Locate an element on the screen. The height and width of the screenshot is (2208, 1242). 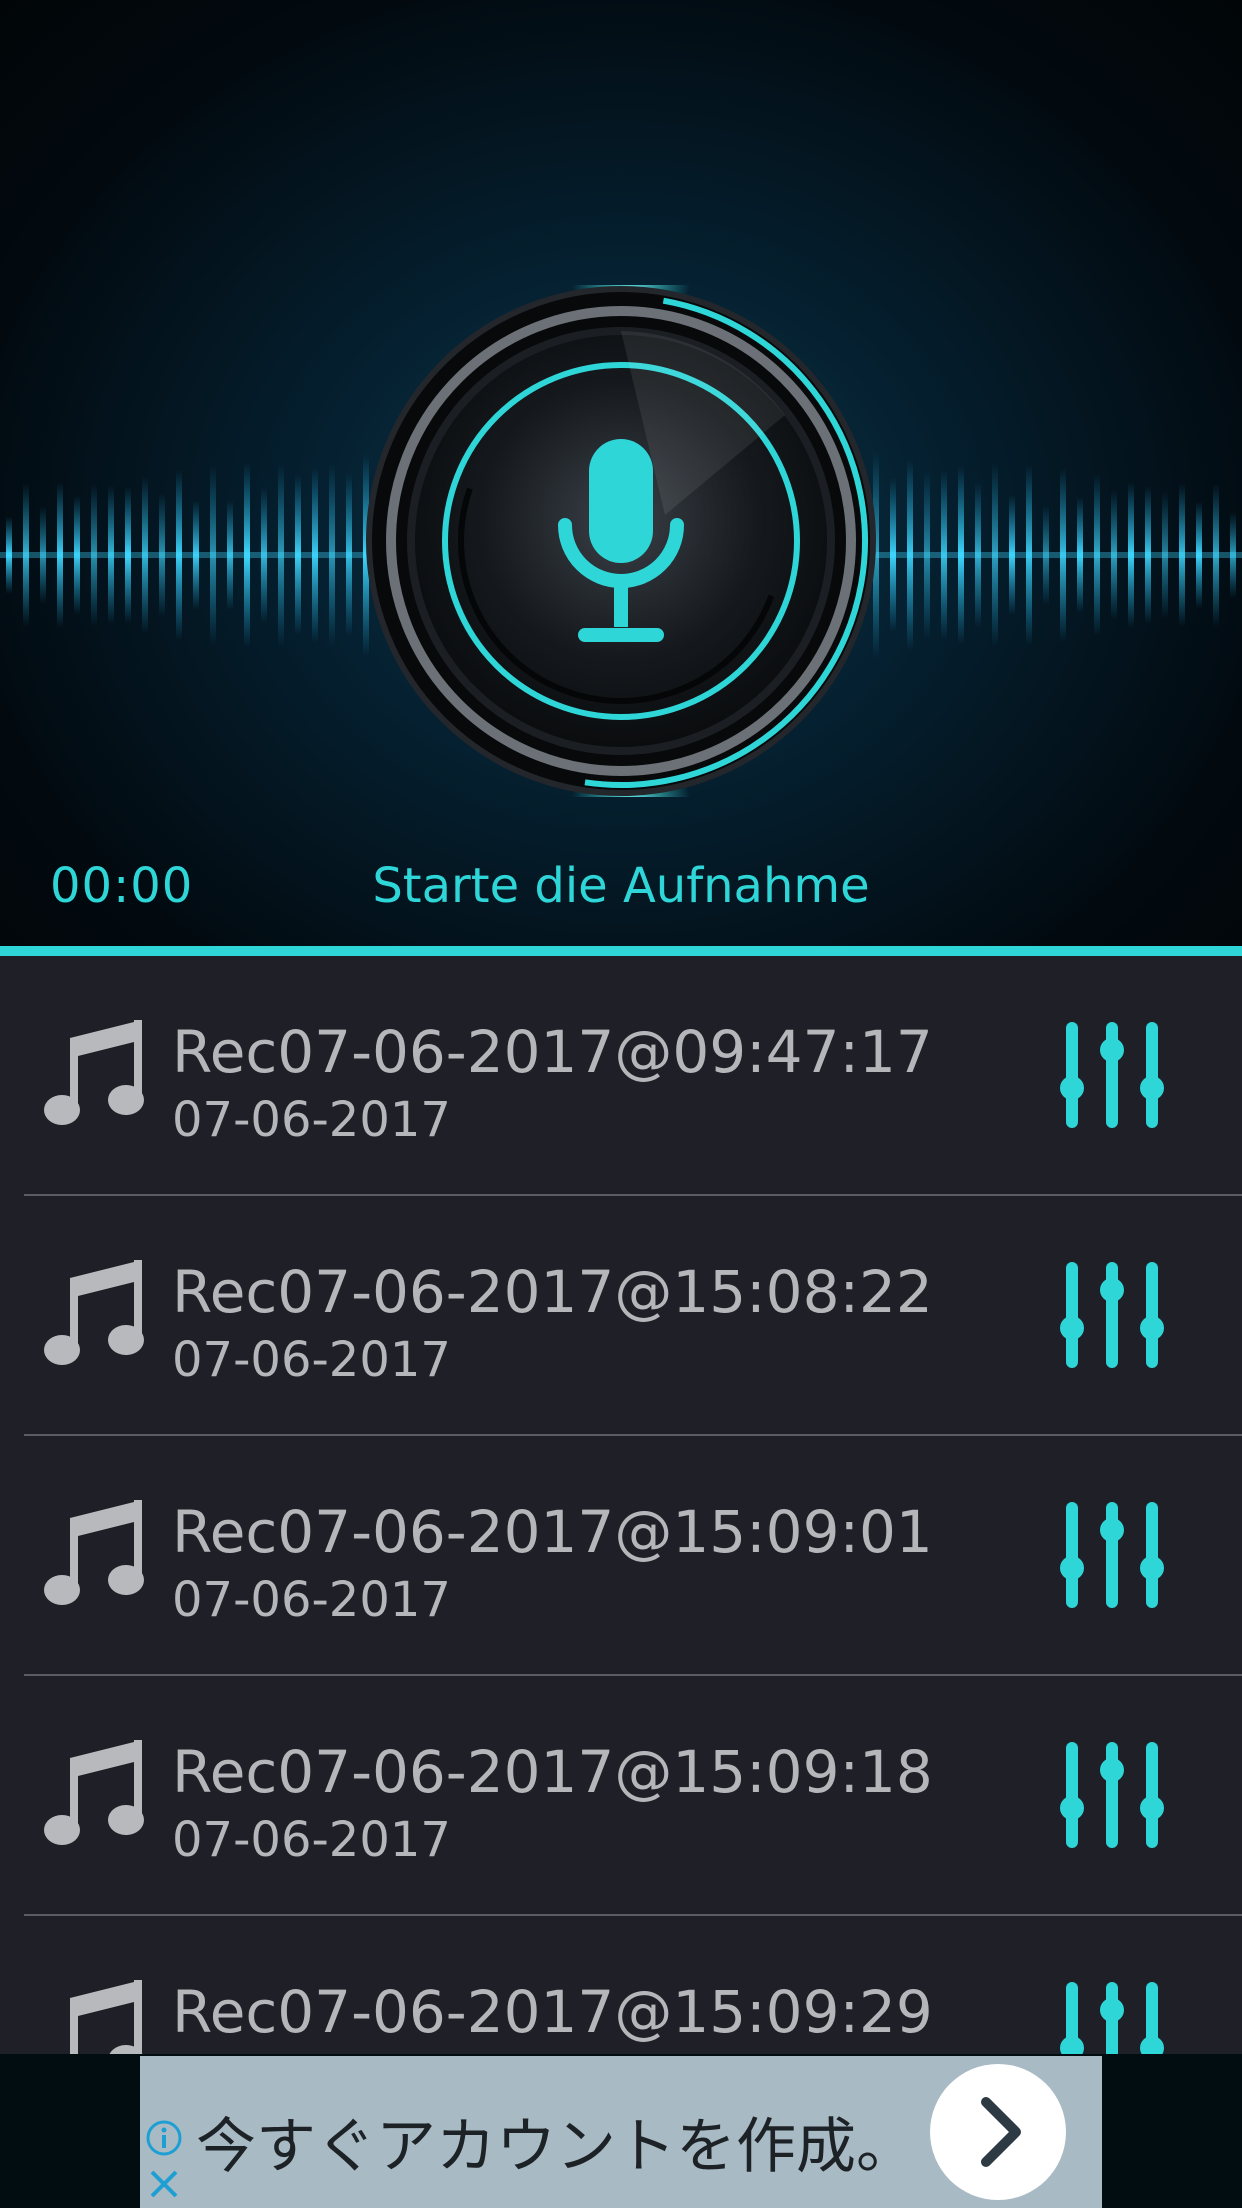
chevron-right-icon is located at coordinates (1001, 2132).